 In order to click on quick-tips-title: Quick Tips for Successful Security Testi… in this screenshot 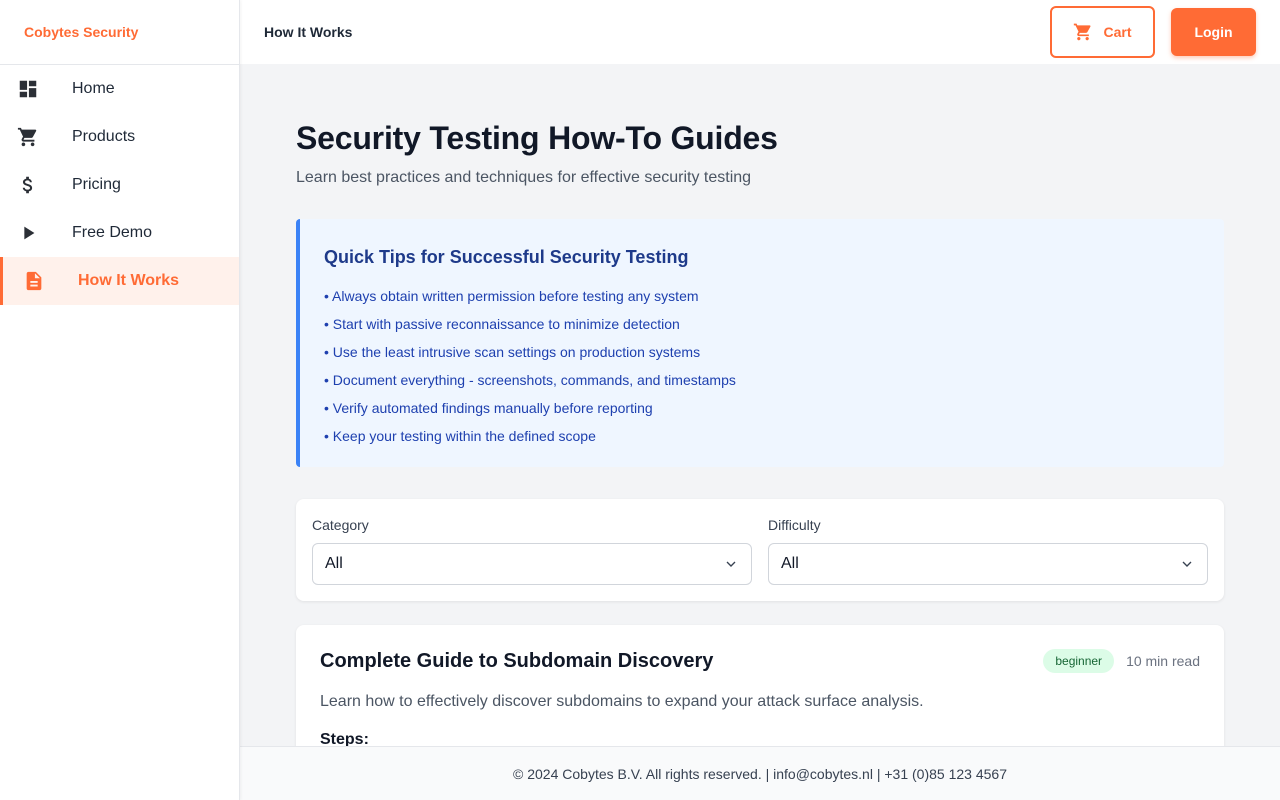, I will do `click(506, 257)`.